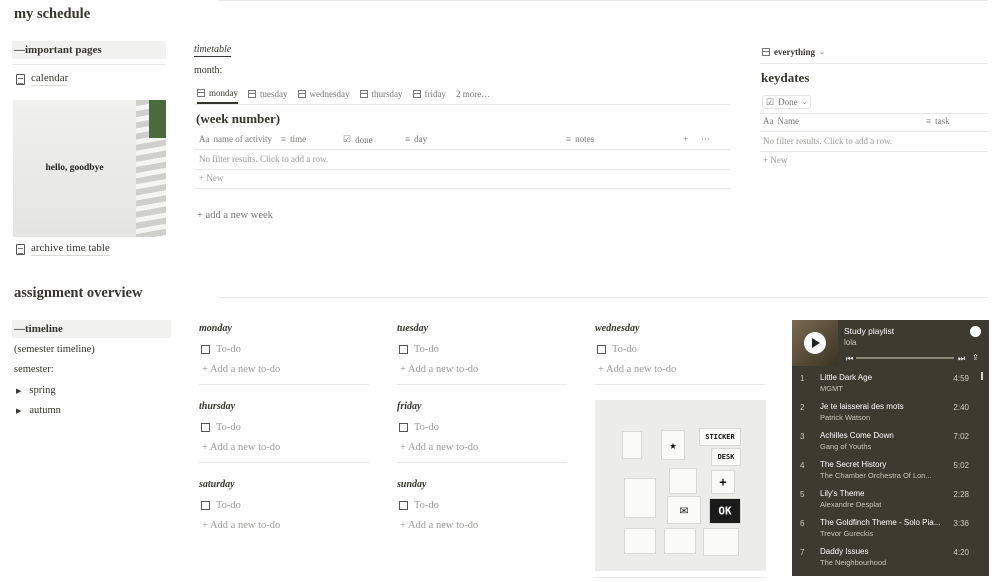 The image size is (1005, 582). Describe the element at coordinates (416, 94) in the screenshot. I see `table-icon` at that location.